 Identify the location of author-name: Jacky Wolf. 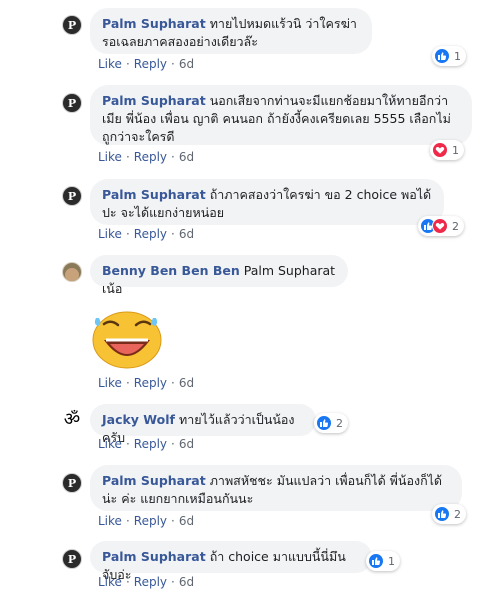
(138, 419).